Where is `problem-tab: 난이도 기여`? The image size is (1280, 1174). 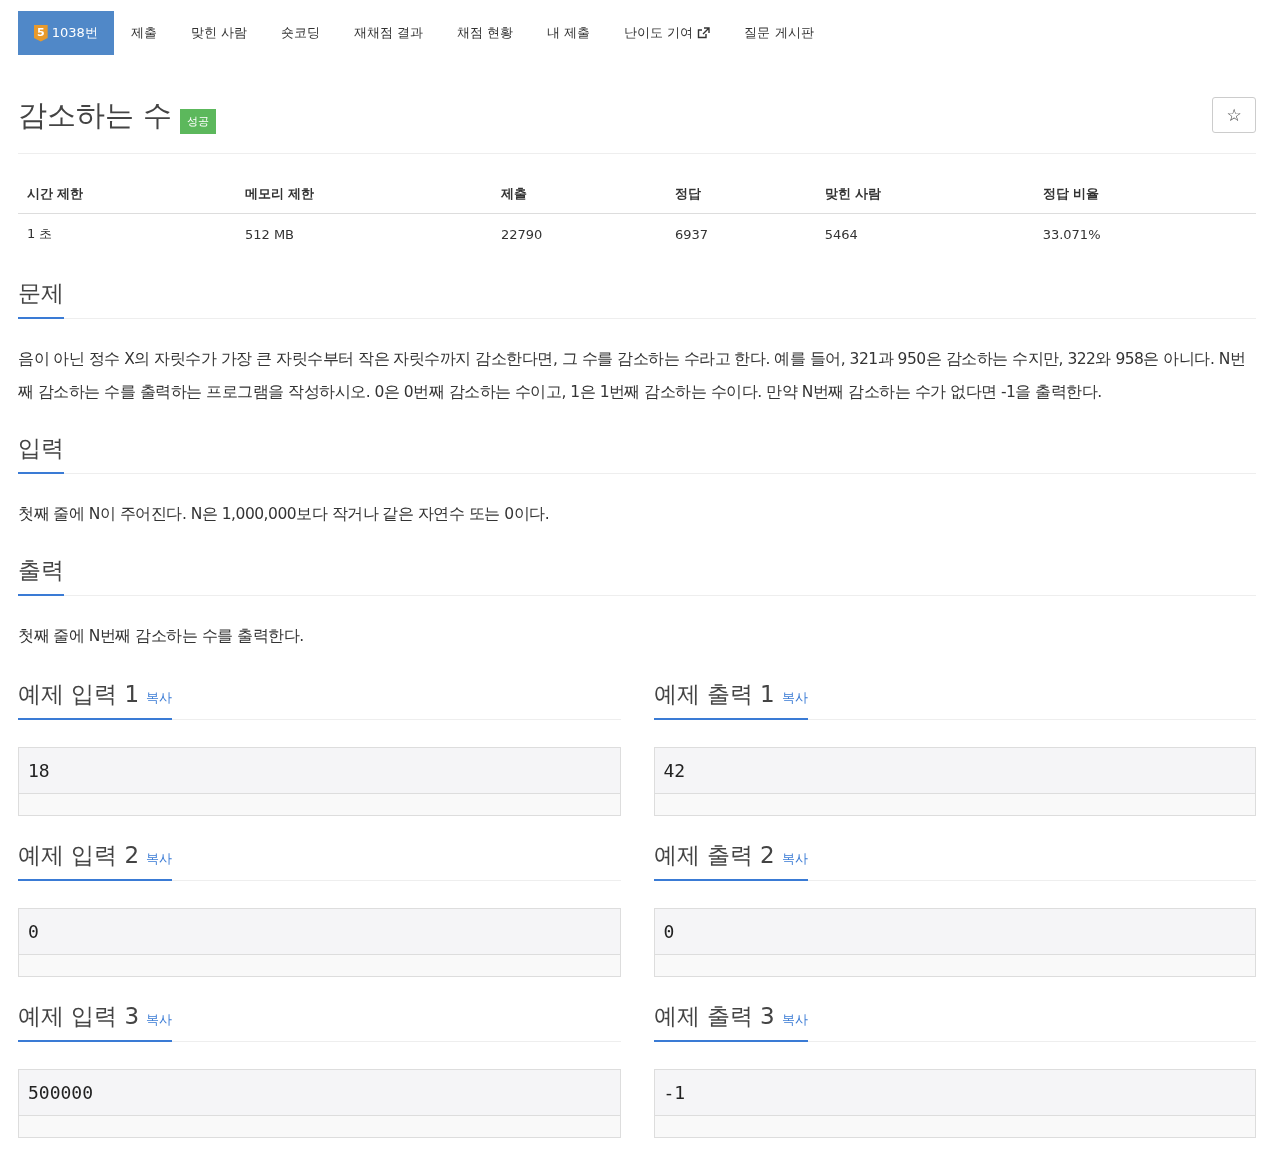 problem-tab: 난이도 기여 is located at coordinates (667, 33).